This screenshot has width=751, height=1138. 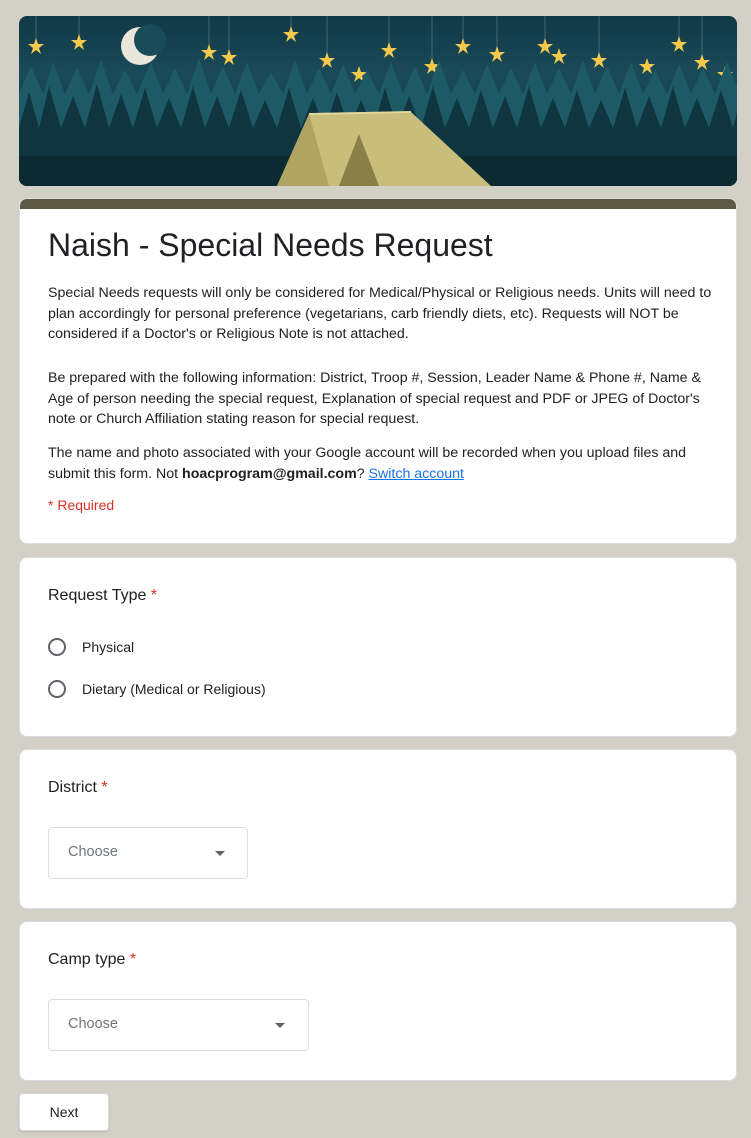 I want to click on question-camp-type: Camp type * Choose, so click(x=378, y=1001).